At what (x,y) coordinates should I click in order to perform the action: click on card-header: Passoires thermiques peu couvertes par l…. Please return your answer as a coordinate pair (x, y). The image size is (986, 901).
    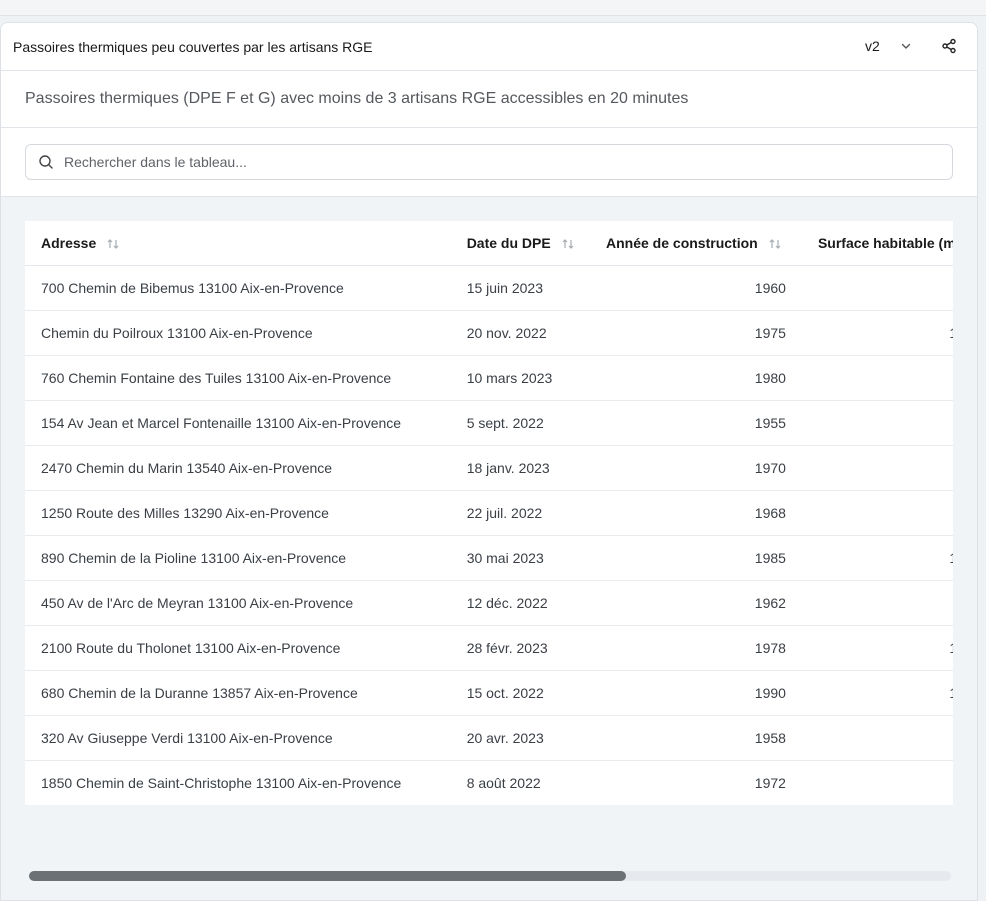
    Looking at the image, I should click on (489, 47).